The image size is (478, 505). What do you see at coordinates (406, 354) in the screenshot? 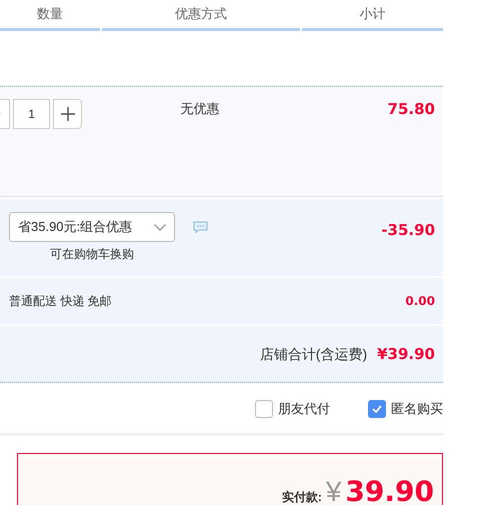
I see `shop-total-amount: ¥39.90` at bounding box center [406, 354].